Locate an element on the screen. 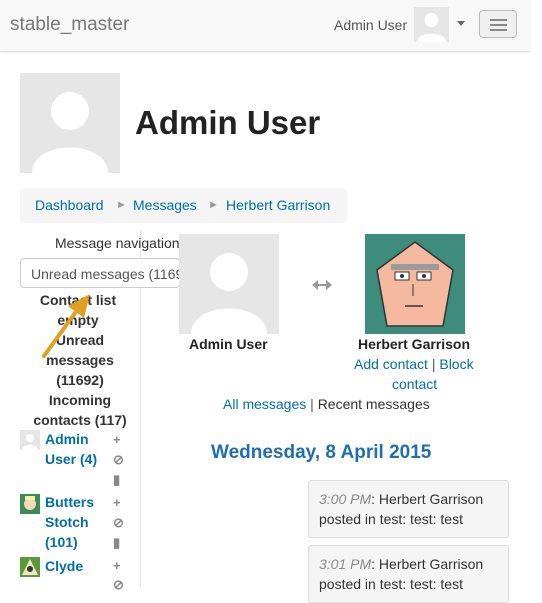 The image size is (542, 603). user-avatar is located at coordinates (431, 24).